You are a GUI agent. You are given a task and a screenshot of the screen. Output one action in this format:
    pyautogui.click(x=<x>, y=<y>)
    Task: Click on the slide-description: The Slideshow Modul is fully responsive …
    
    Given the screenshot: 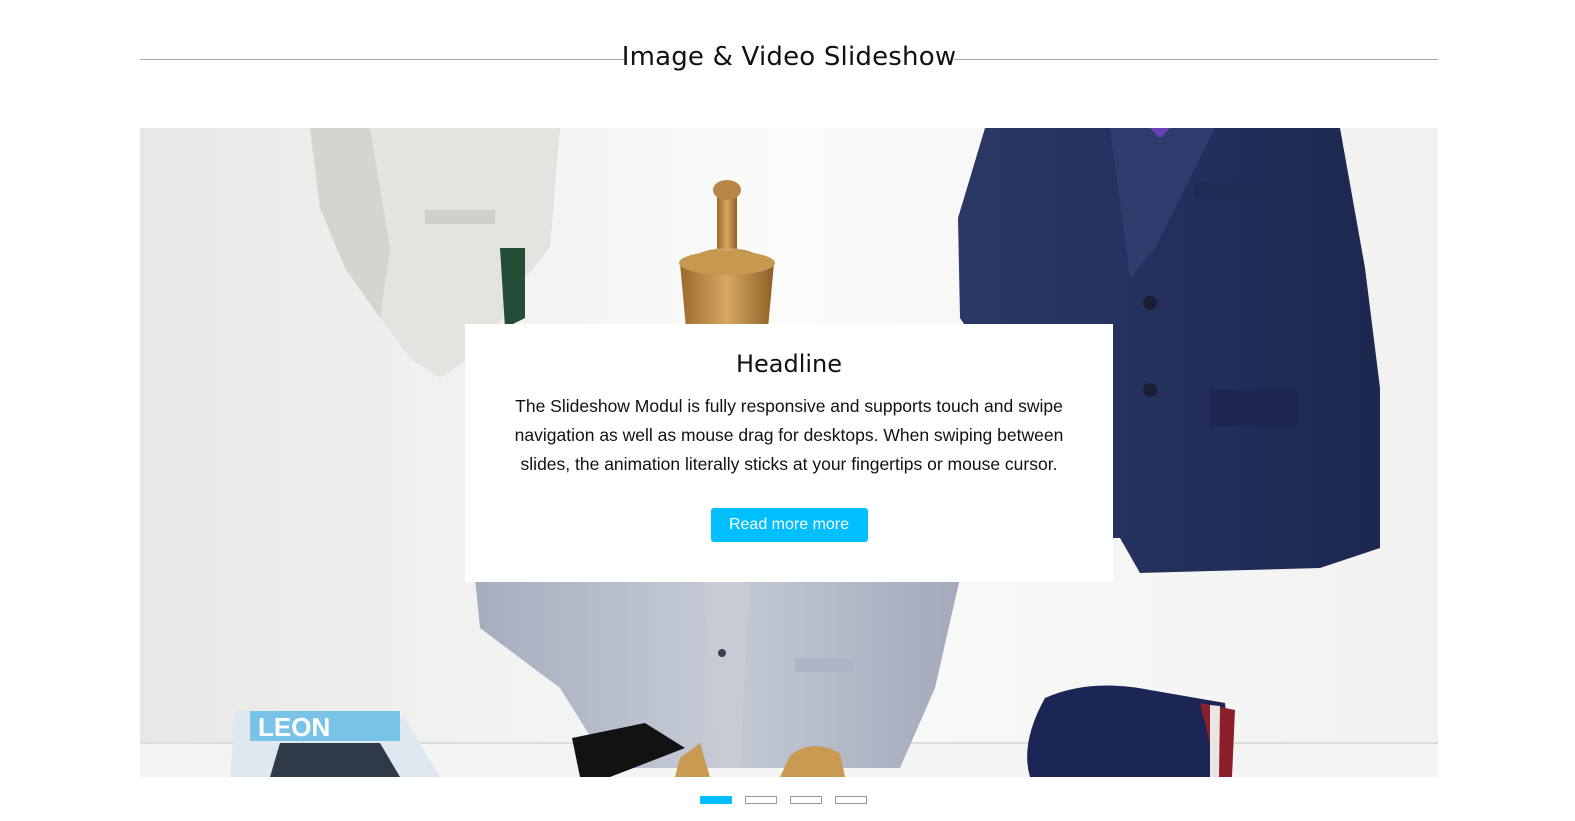 What is the action you would take?
    pyautogui.click(x=789, y=435)
    